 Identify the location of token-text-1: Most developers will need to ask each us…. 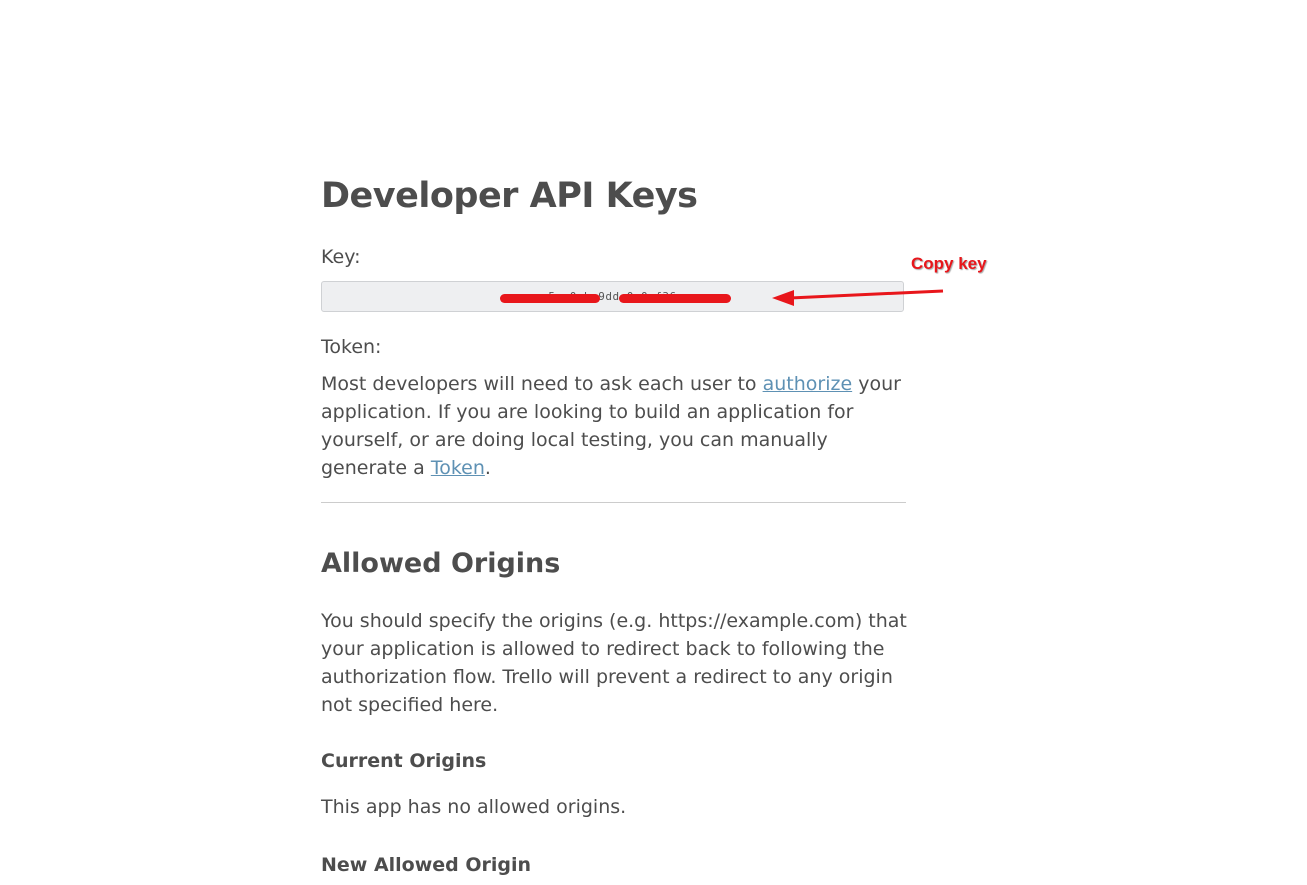
(542, 384).